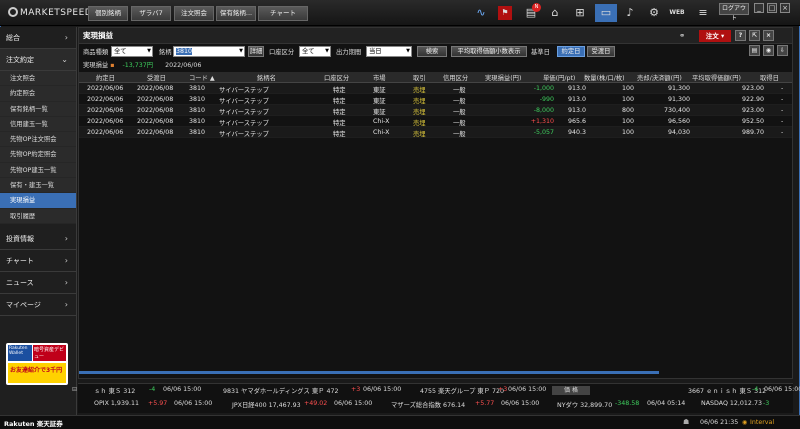  What do you see at coordinates (769, 77) in the screenshot?
I see `col-acq-date: 取得日` at bounding box center [769, 77].